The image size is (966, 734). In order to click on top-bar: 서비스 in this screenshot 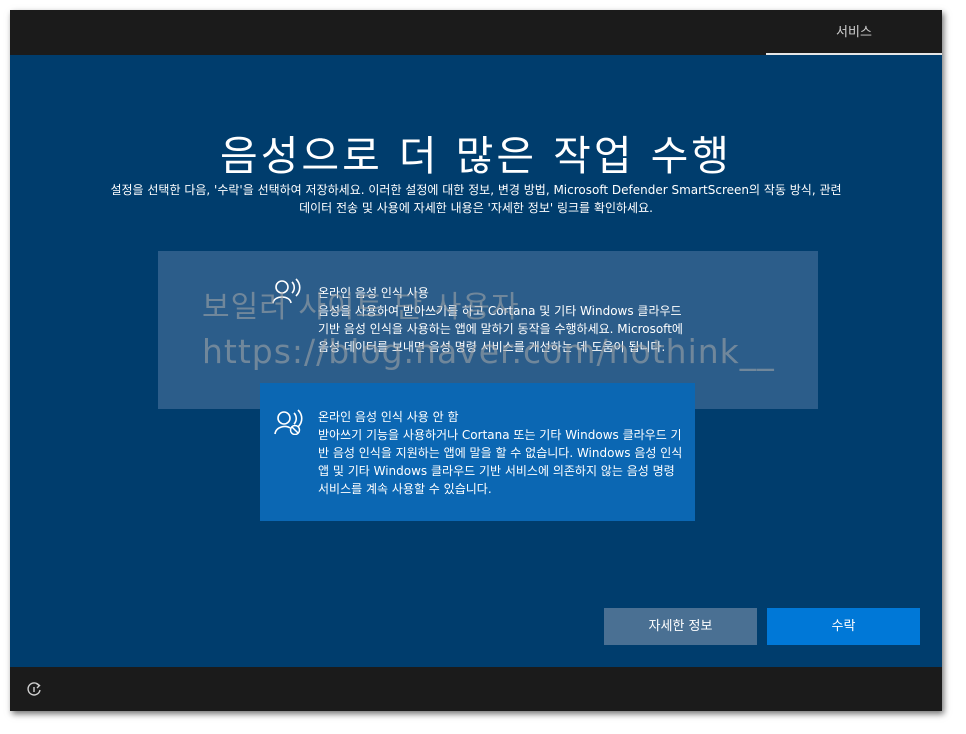, I will do `click(476, 32)`.